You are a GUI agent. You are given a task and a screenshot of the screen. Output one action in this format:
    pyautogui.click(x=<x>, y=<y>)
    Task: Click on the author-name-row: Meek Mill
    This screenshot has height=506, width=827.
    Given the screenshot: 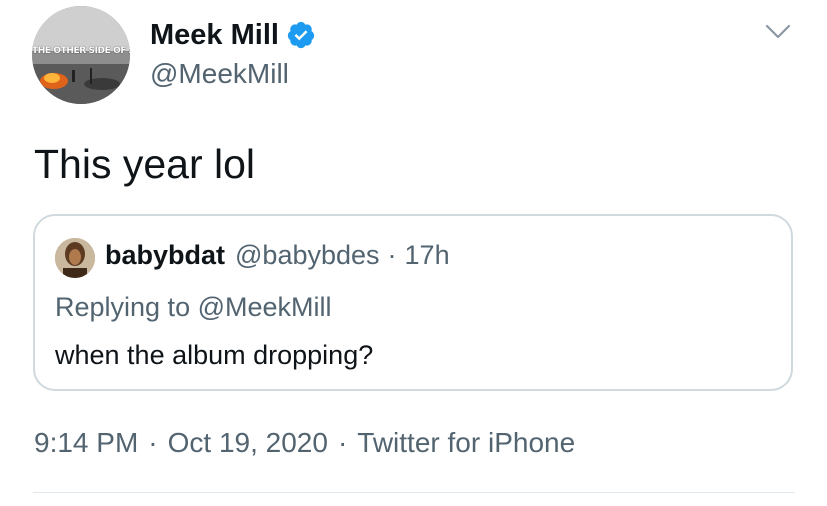 What is the action you would take?
    pyautogui.click(x=233, y=35)
    